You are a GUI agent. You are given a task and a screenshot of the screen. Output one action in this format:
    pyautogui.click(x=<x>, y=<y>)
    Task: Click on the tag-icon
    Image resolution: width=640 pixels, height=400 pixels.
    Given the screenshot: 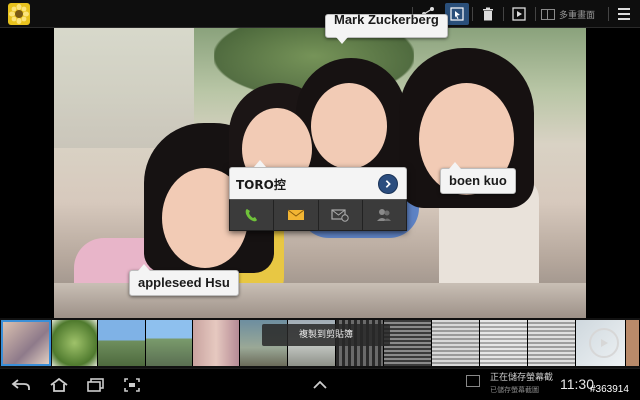 What is the action you would take?
    pyautogui.click(x=457, y=14)
    